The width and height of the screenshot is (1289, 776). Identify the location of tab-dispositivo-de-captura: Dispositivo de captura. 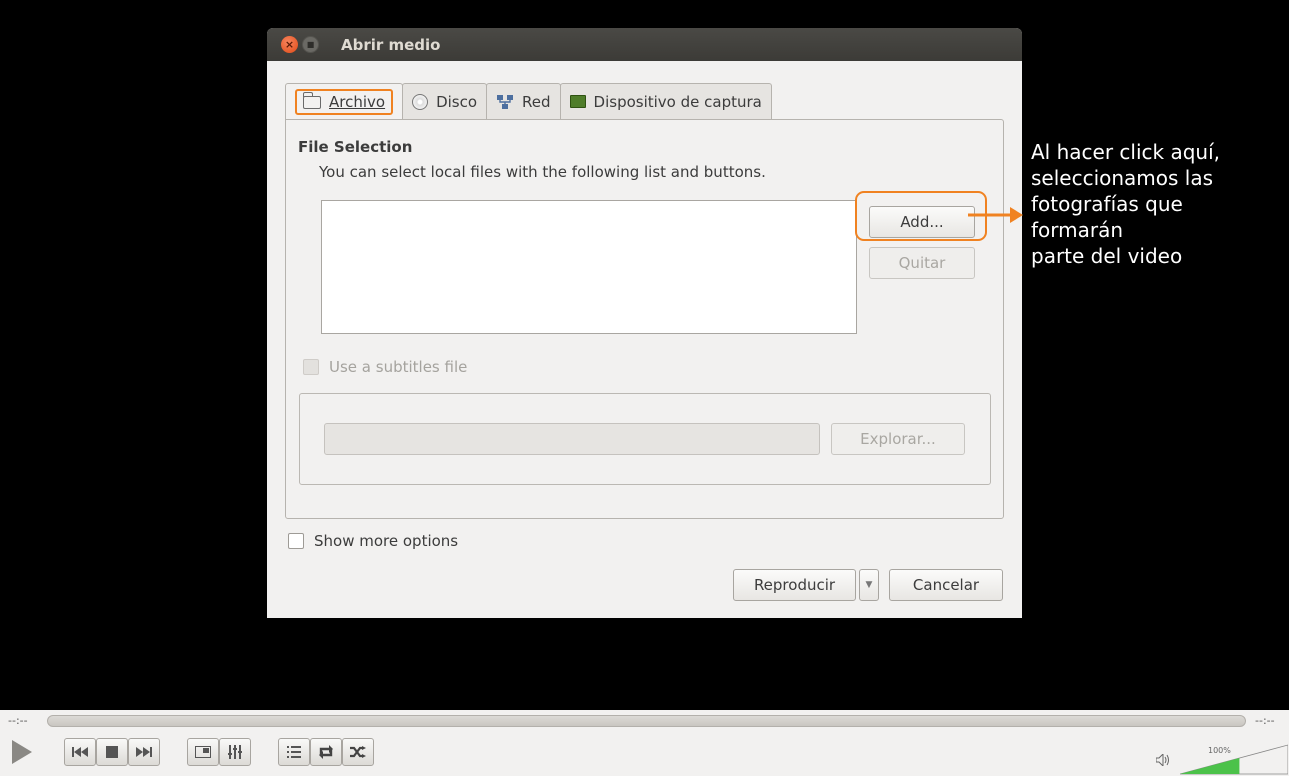
(665, 101).